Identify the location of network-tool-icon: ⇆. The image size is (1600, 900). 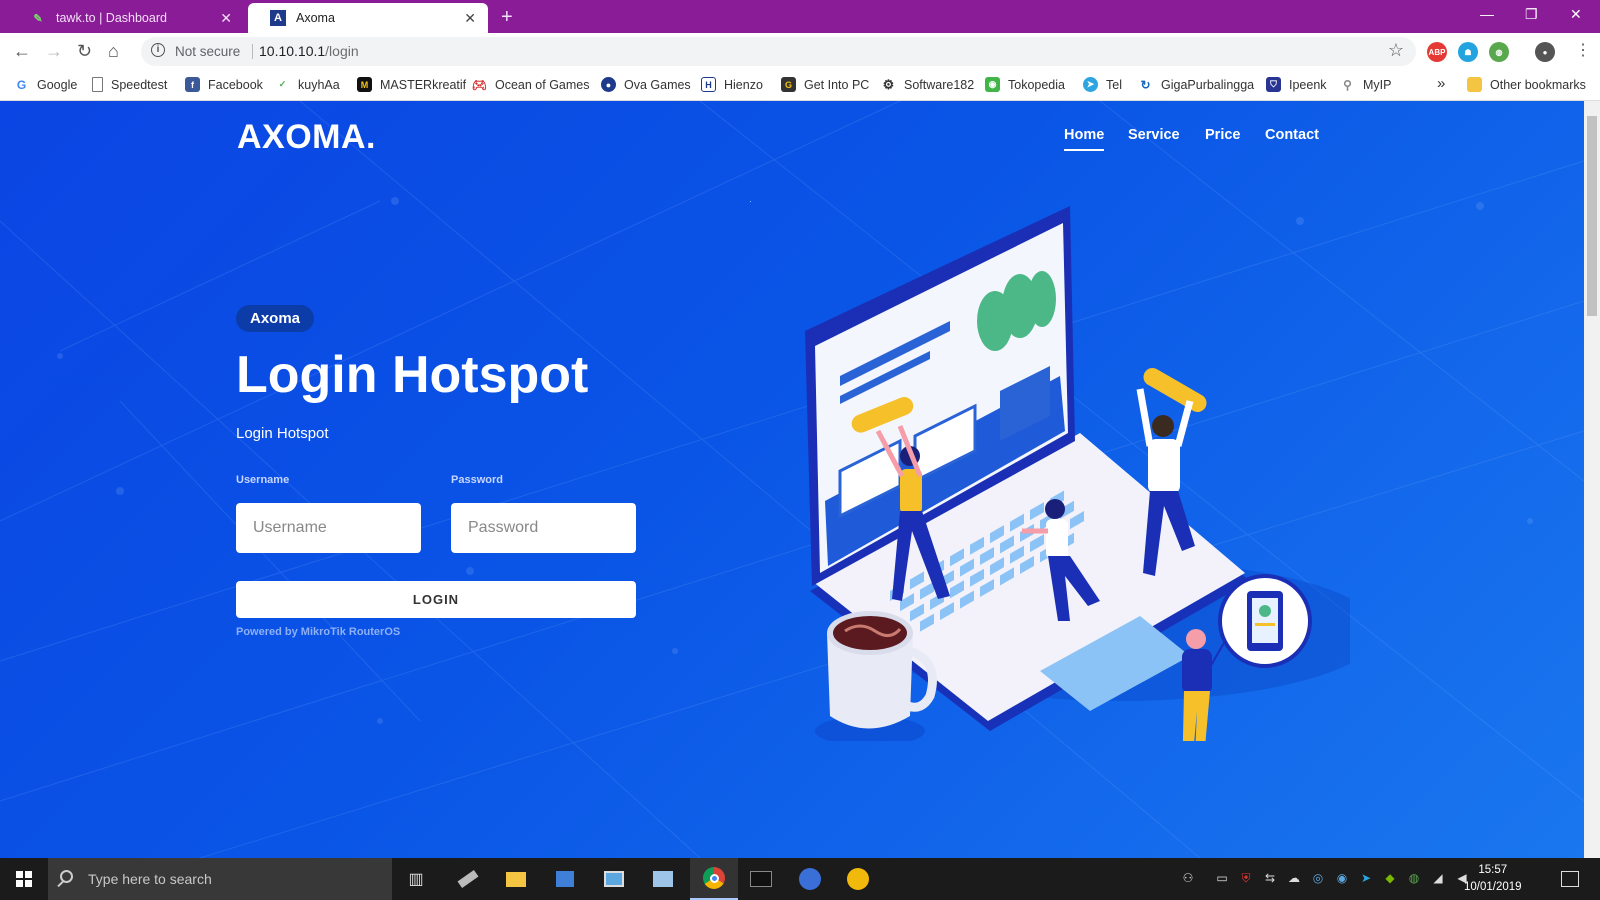
(1270, 878).